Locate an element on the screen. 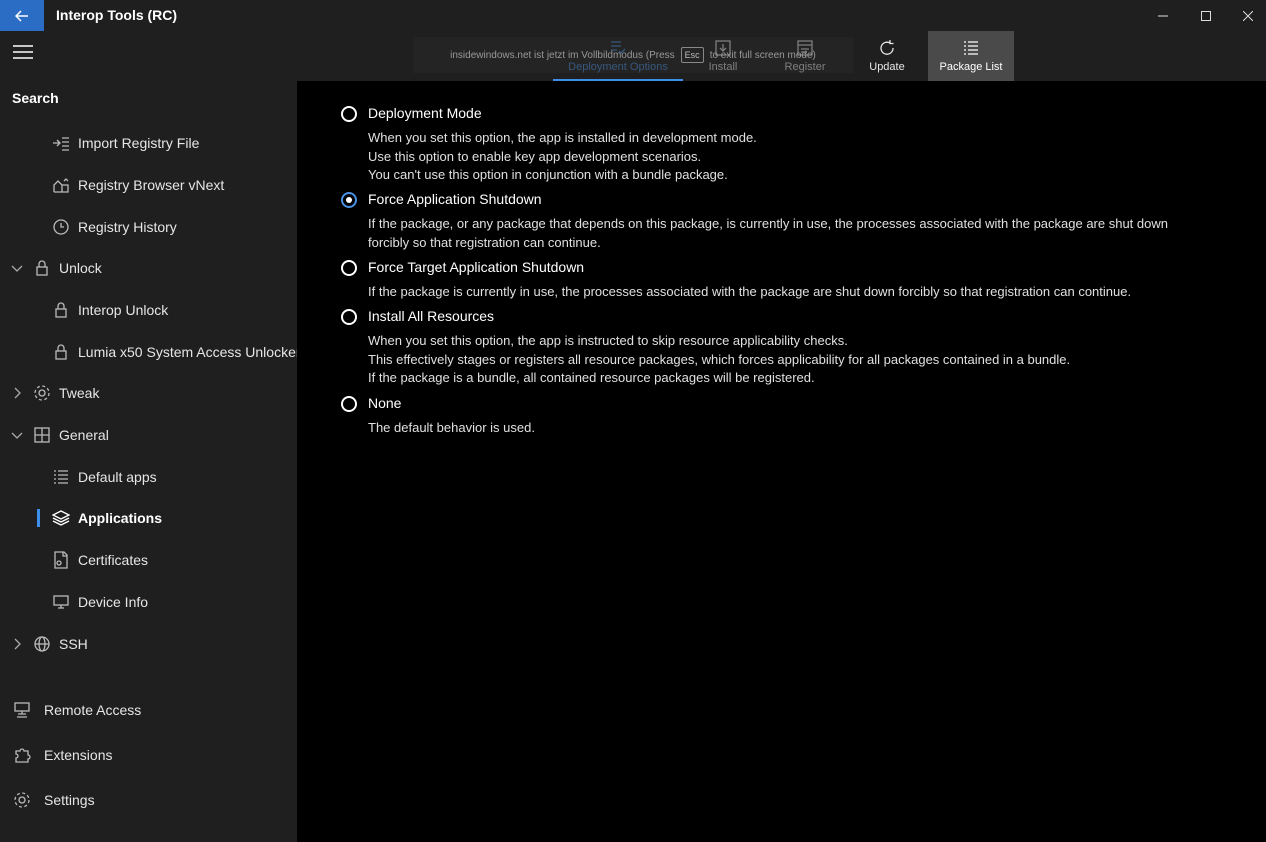 The height and width of the screenshot is (842, 1266). arrow-left-icon is located at coordinates (21, 15).